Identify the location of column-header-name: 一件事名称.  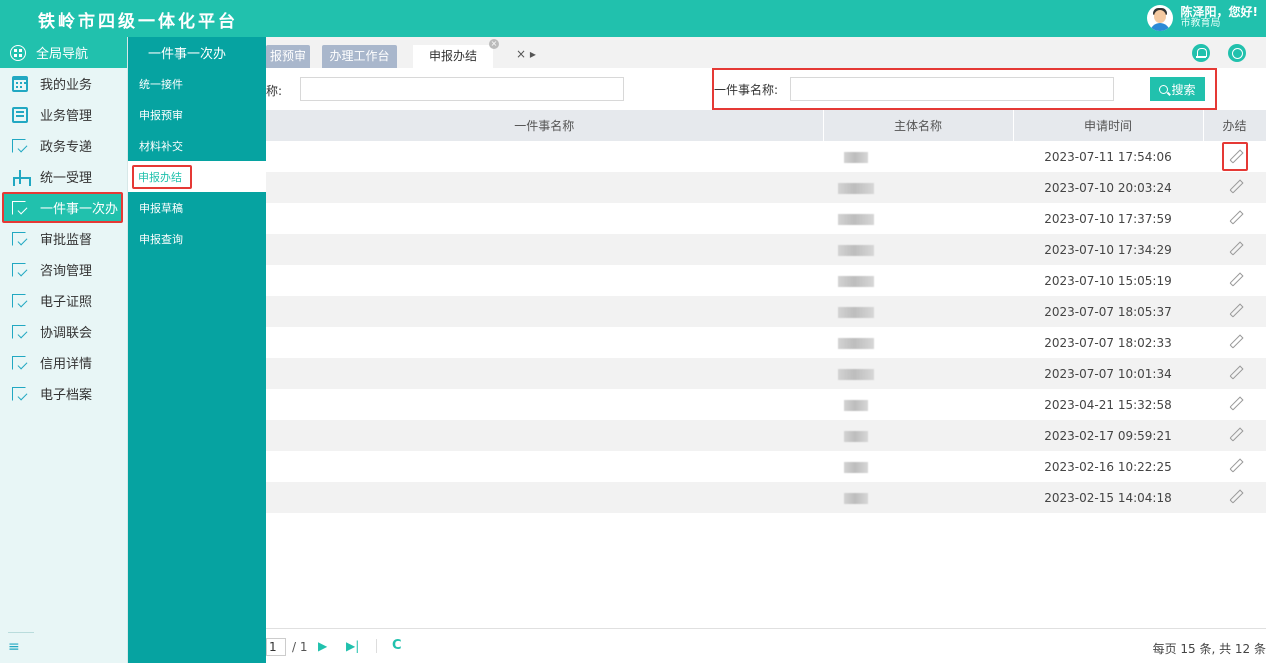
(545, 125).